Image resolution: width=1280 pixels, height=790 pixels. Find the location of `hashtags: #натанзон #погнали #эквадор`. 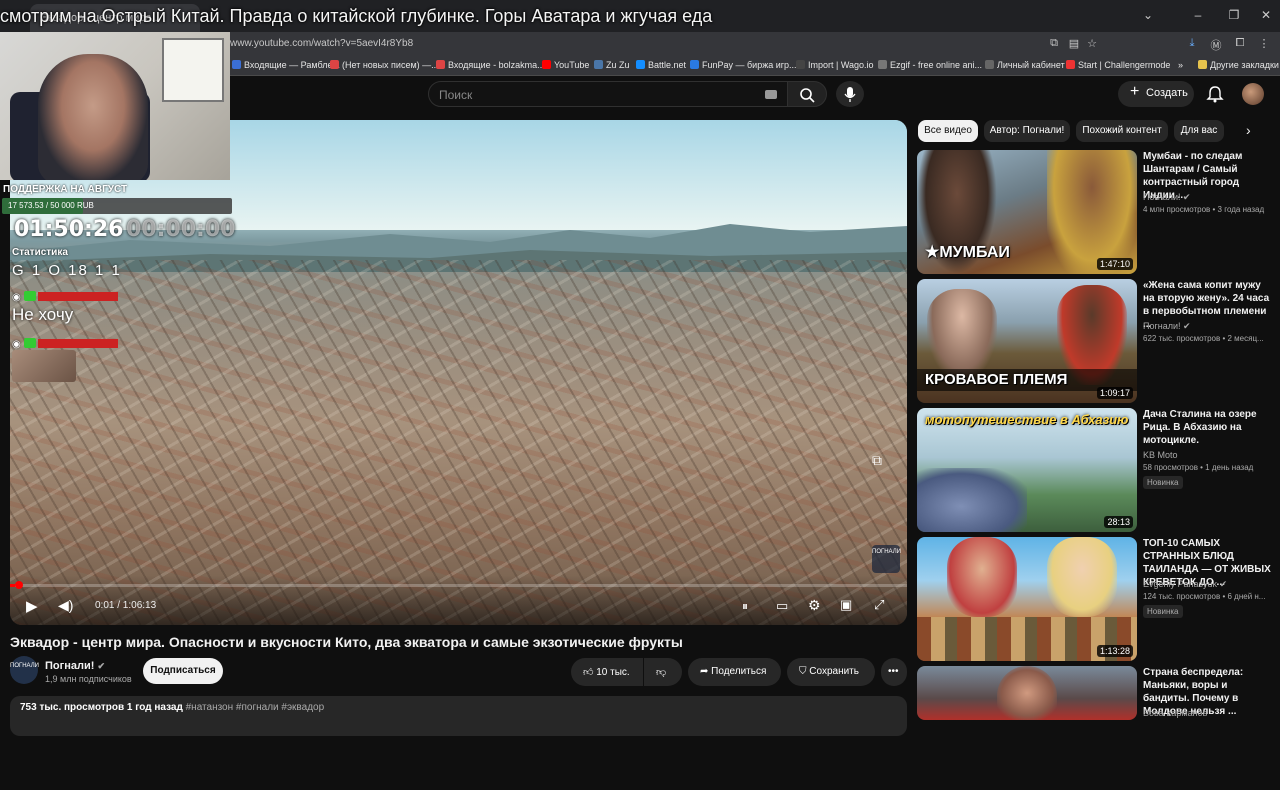

hashtags: #натанзон #погнали #эквадор is located at coordinates (255, 707).